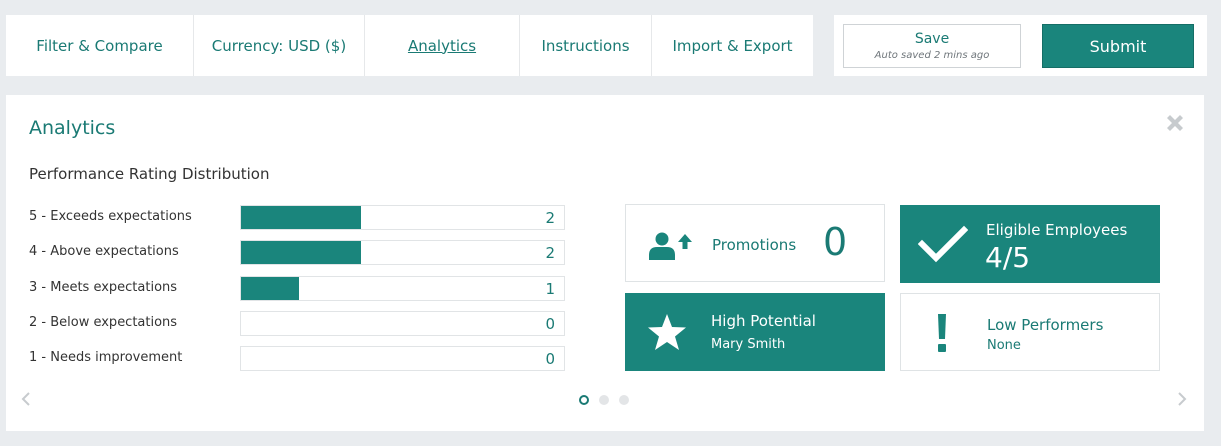  Describe the element at coordinates (26, 399) in the screenshot. I see `chevron-left-icon` at that location.